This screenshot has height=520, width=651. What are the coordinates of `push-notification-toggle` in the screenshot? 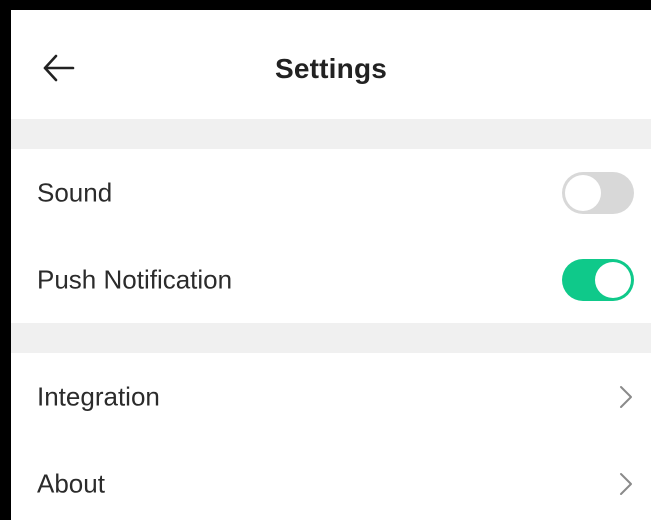 It's located at (598, 279).